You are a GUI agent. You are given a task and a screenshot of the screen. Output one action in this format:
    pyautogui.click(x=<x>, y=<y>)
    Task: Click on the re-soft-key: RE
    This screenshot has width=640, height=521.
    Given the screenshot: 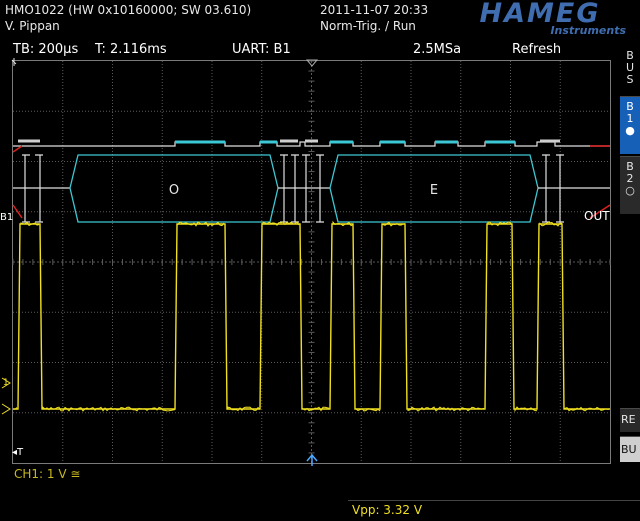 What is the action you would take?
    pyautogui.click(x=630, y=420)
    